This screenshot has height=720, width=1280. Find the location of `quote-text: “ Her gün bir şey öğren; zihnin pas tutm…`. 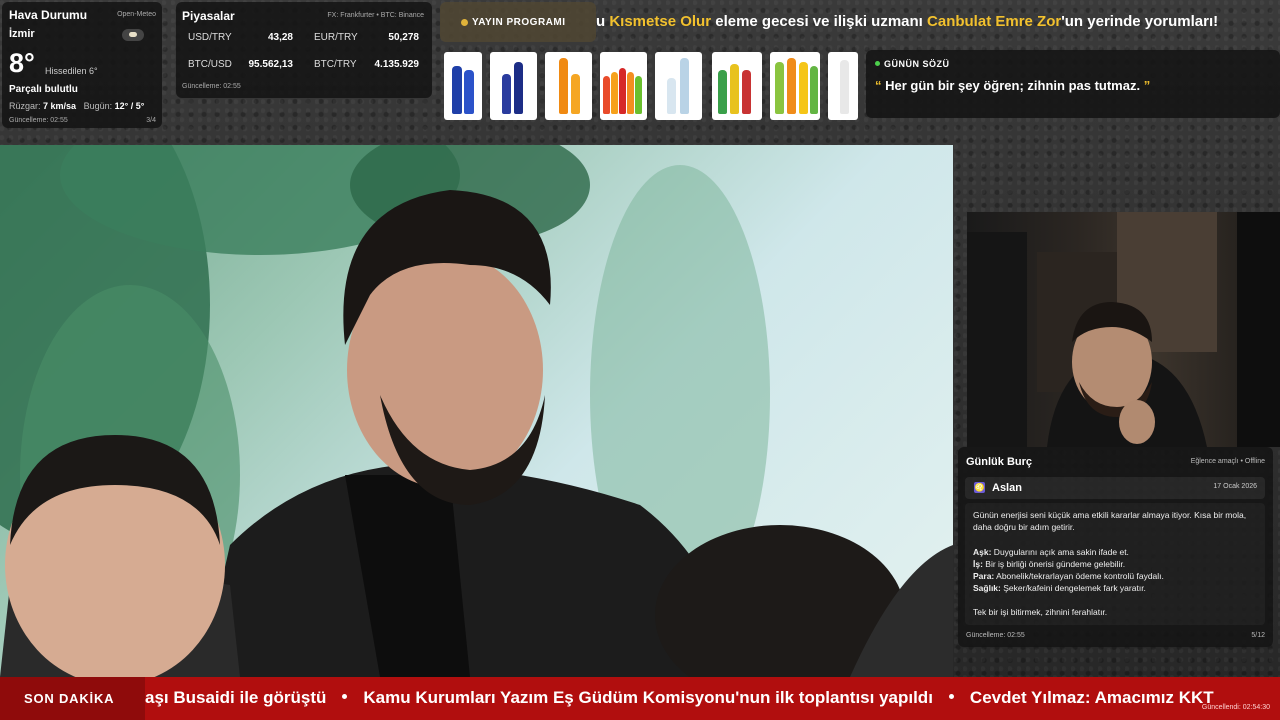

quote-text: “ Her gün bir şey öğren; zihnin pas tutm… is located at coordinates (1012, 85).